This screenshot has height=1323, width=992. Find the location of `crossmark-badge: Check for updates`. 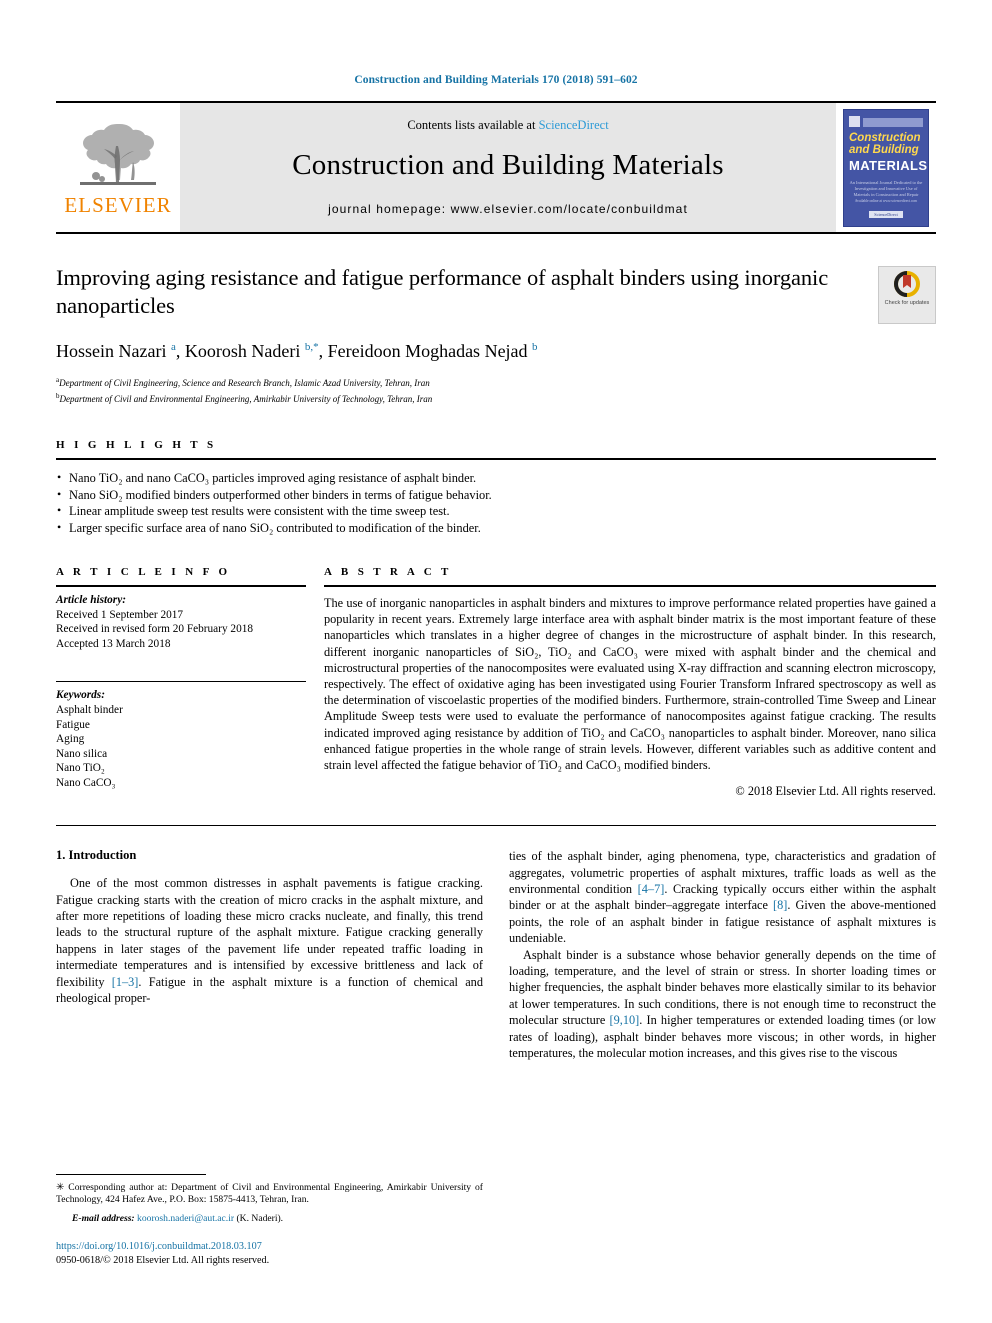

crossmark-badge: Check for updates is located at coordinates (907, 295).